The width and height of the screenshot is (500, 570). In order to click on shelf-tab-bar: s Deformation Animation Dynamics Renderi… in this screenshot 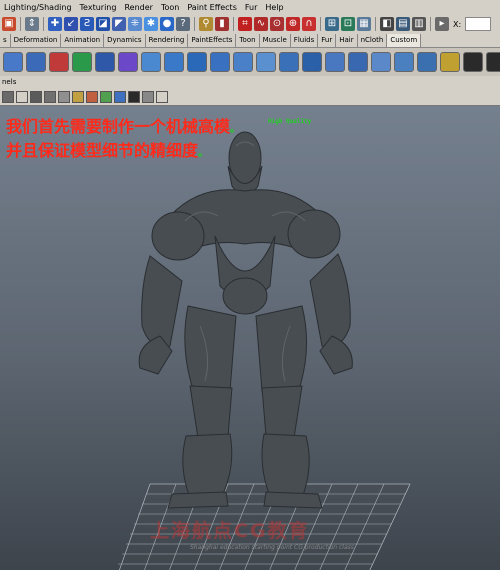, I will do `click(250, 41)`.